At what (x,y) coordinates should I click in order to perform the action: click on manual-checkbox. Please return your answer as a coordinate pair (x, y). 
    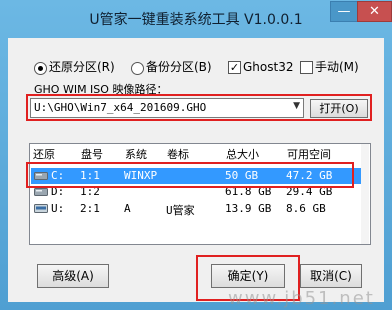
    Looking at the image, I should click on (306, 67).